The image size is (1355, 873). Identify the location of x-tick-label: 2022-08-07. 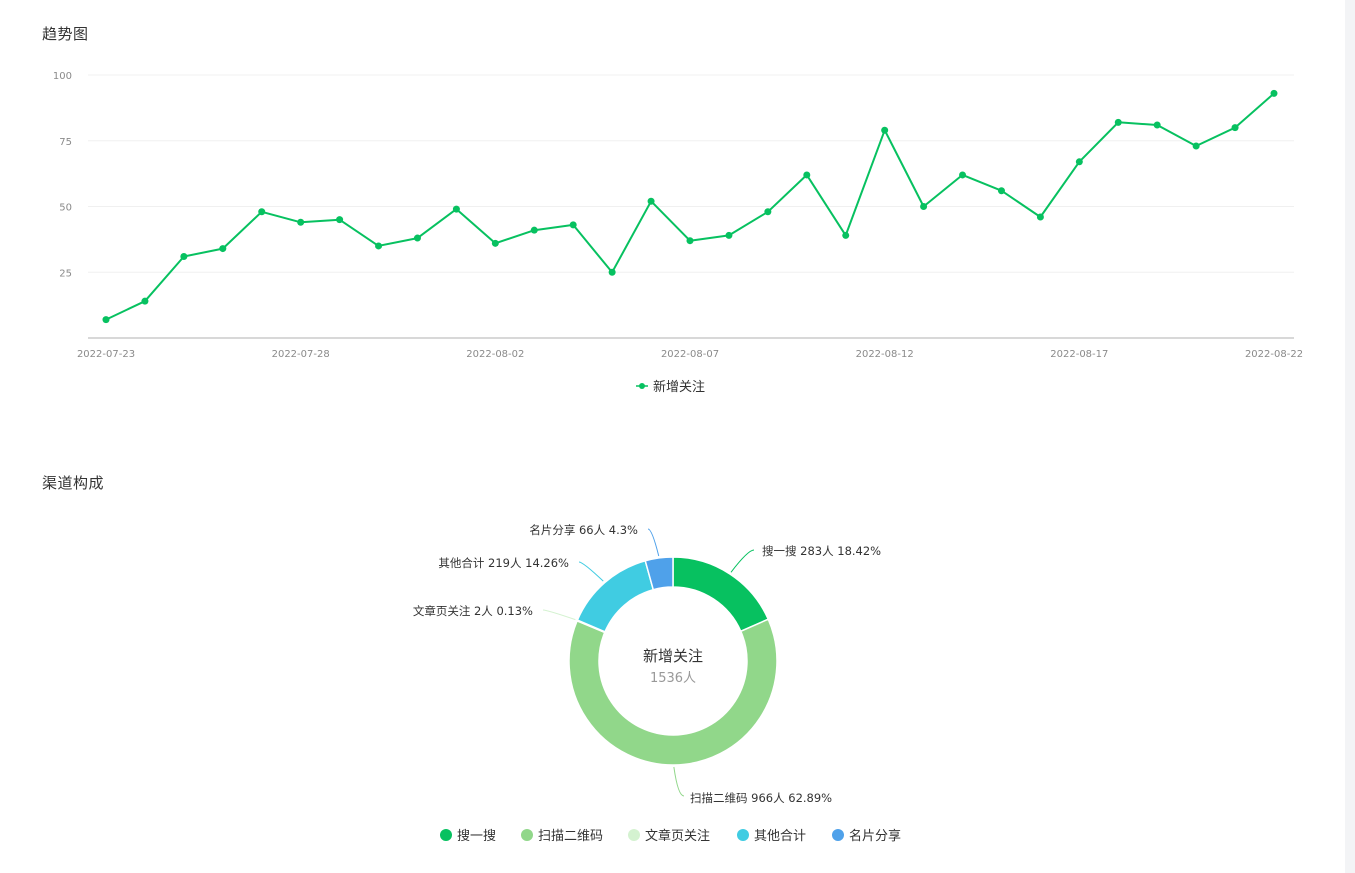
(690, 354).